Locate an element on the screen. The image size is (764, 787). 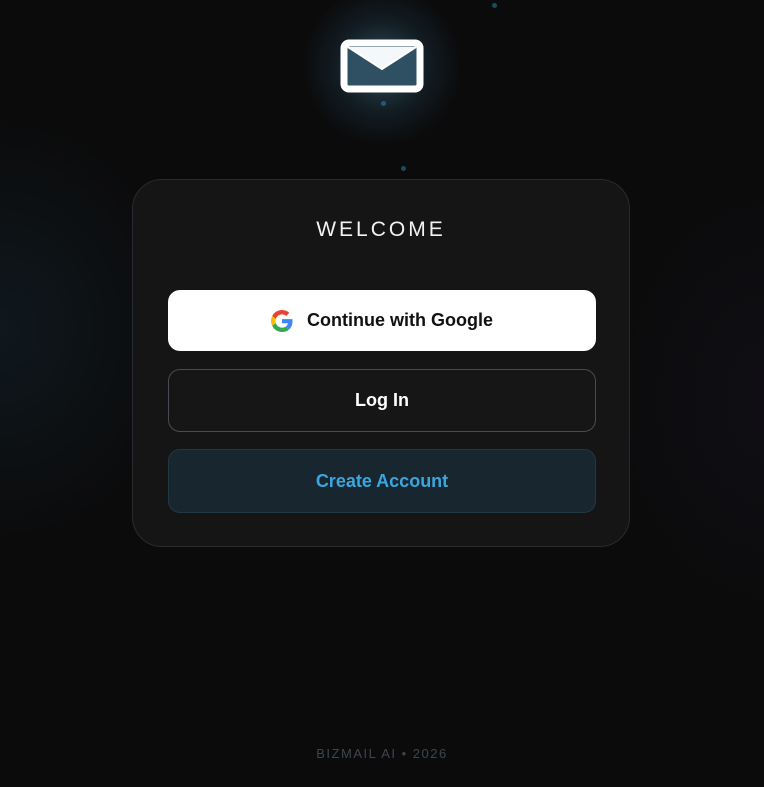
create-account-button: Create Account is located at coordinates (382, 481).